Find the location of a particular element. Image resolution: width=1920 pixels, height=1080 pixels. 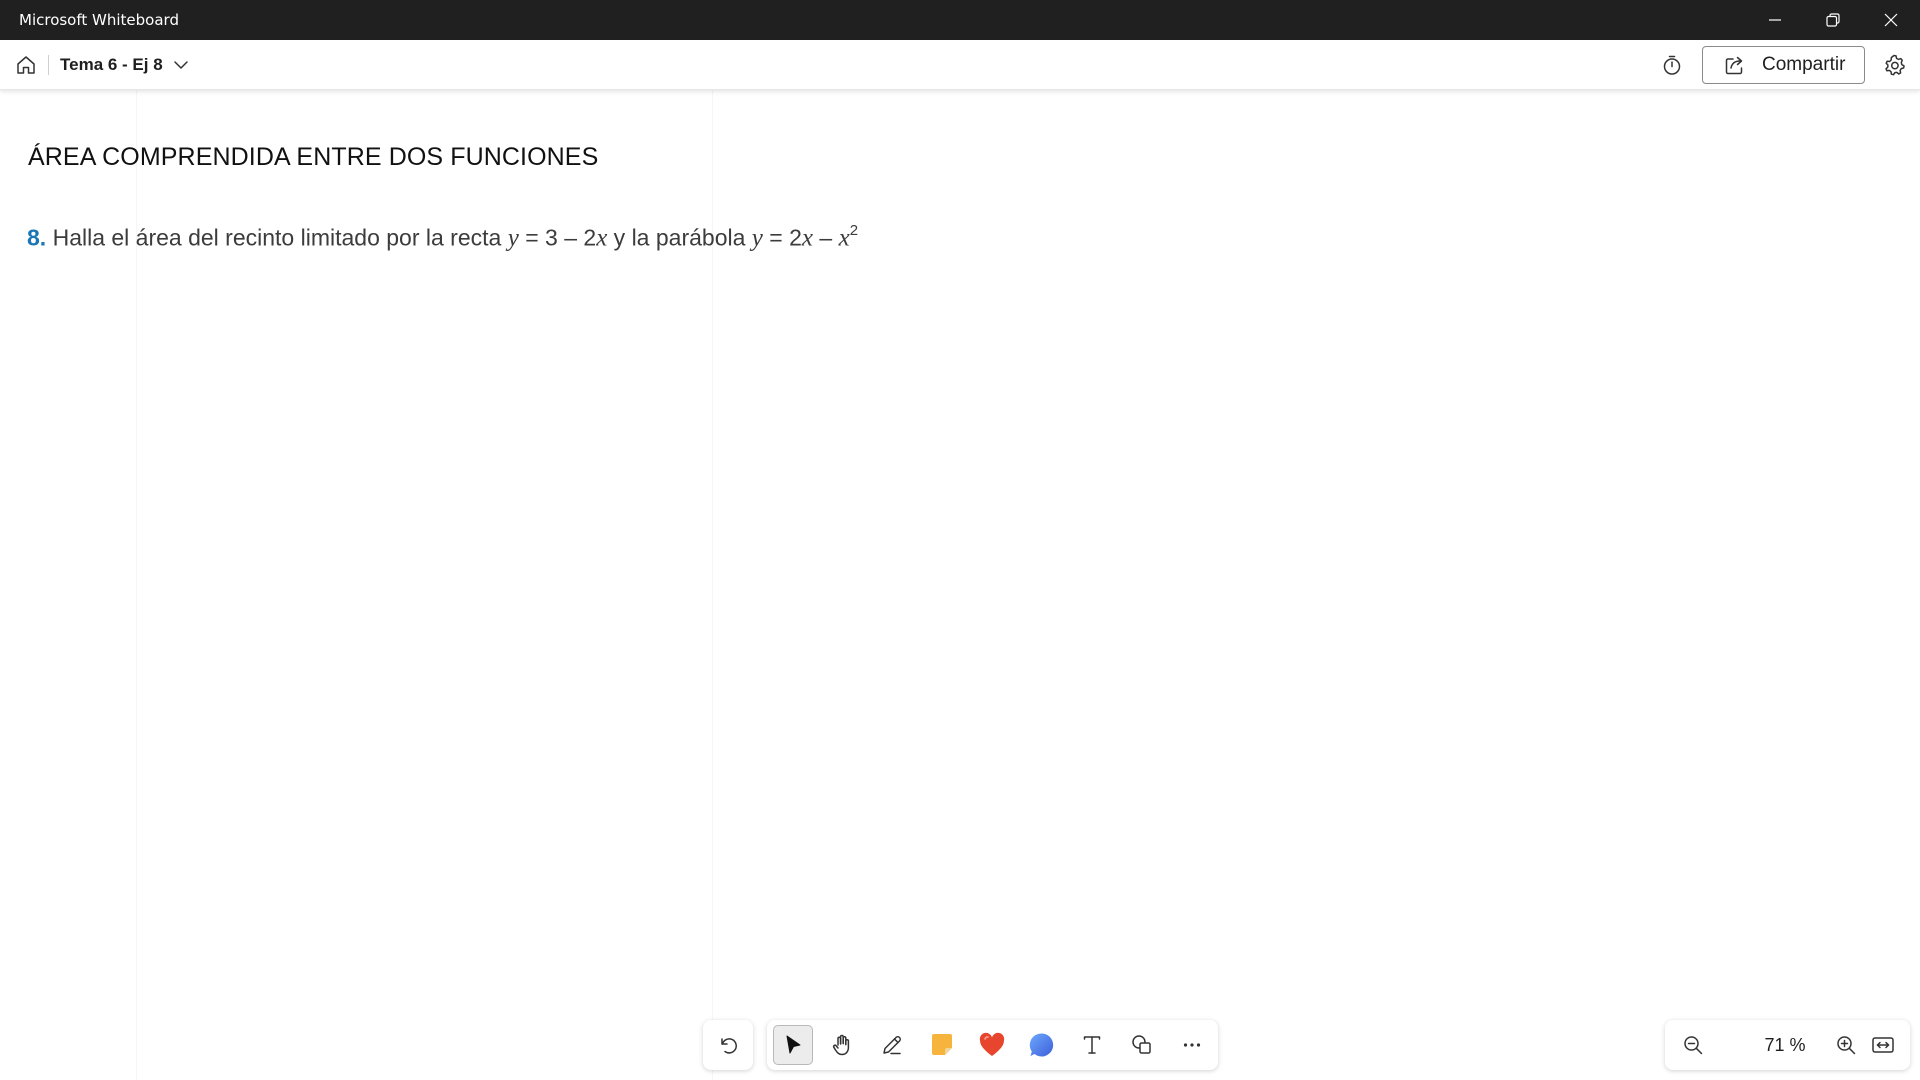

canvas-heading: ÁREA COMPRENDIDA ENTRE DOS FUNCIONES is located at coordinates (313, 157).